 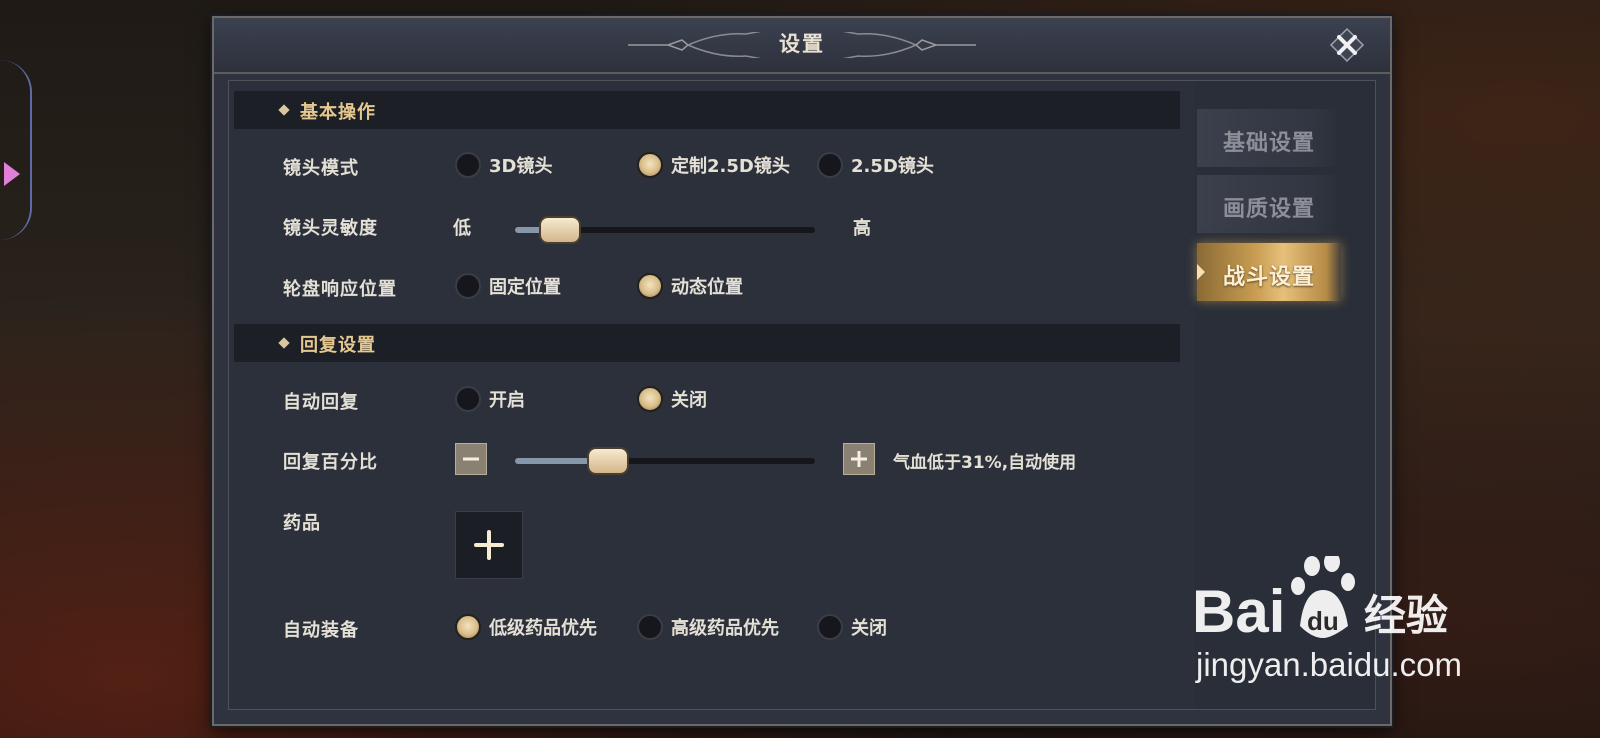 I want to click on potion-label: 药品, so click(x=302, y=523).